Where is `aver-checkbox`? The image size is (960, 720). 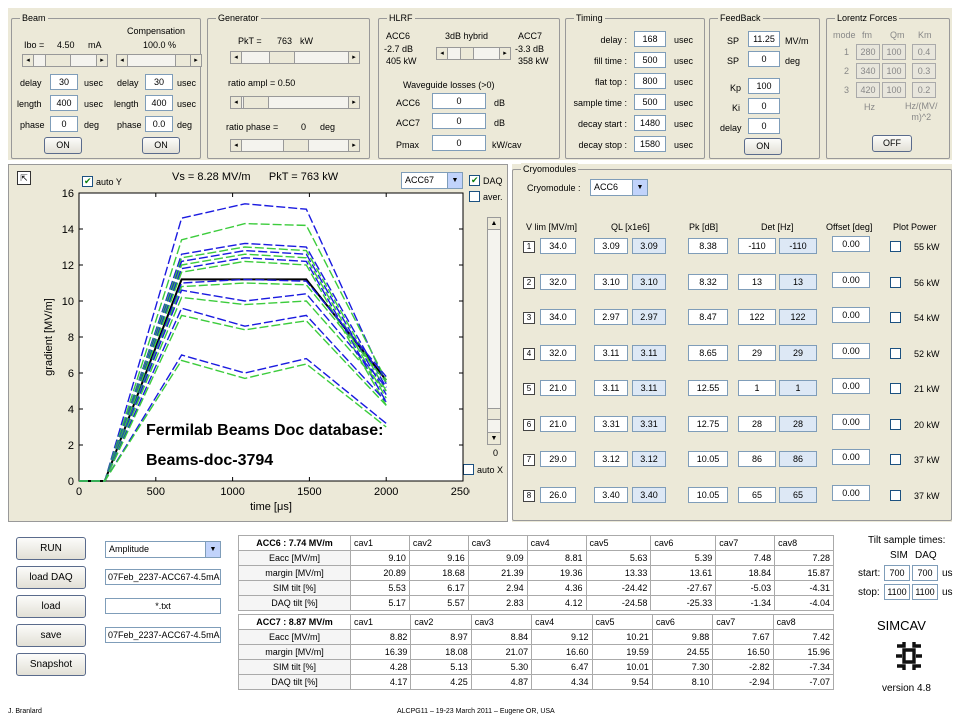 aver-checkbox is located at coordinates (474, 196).